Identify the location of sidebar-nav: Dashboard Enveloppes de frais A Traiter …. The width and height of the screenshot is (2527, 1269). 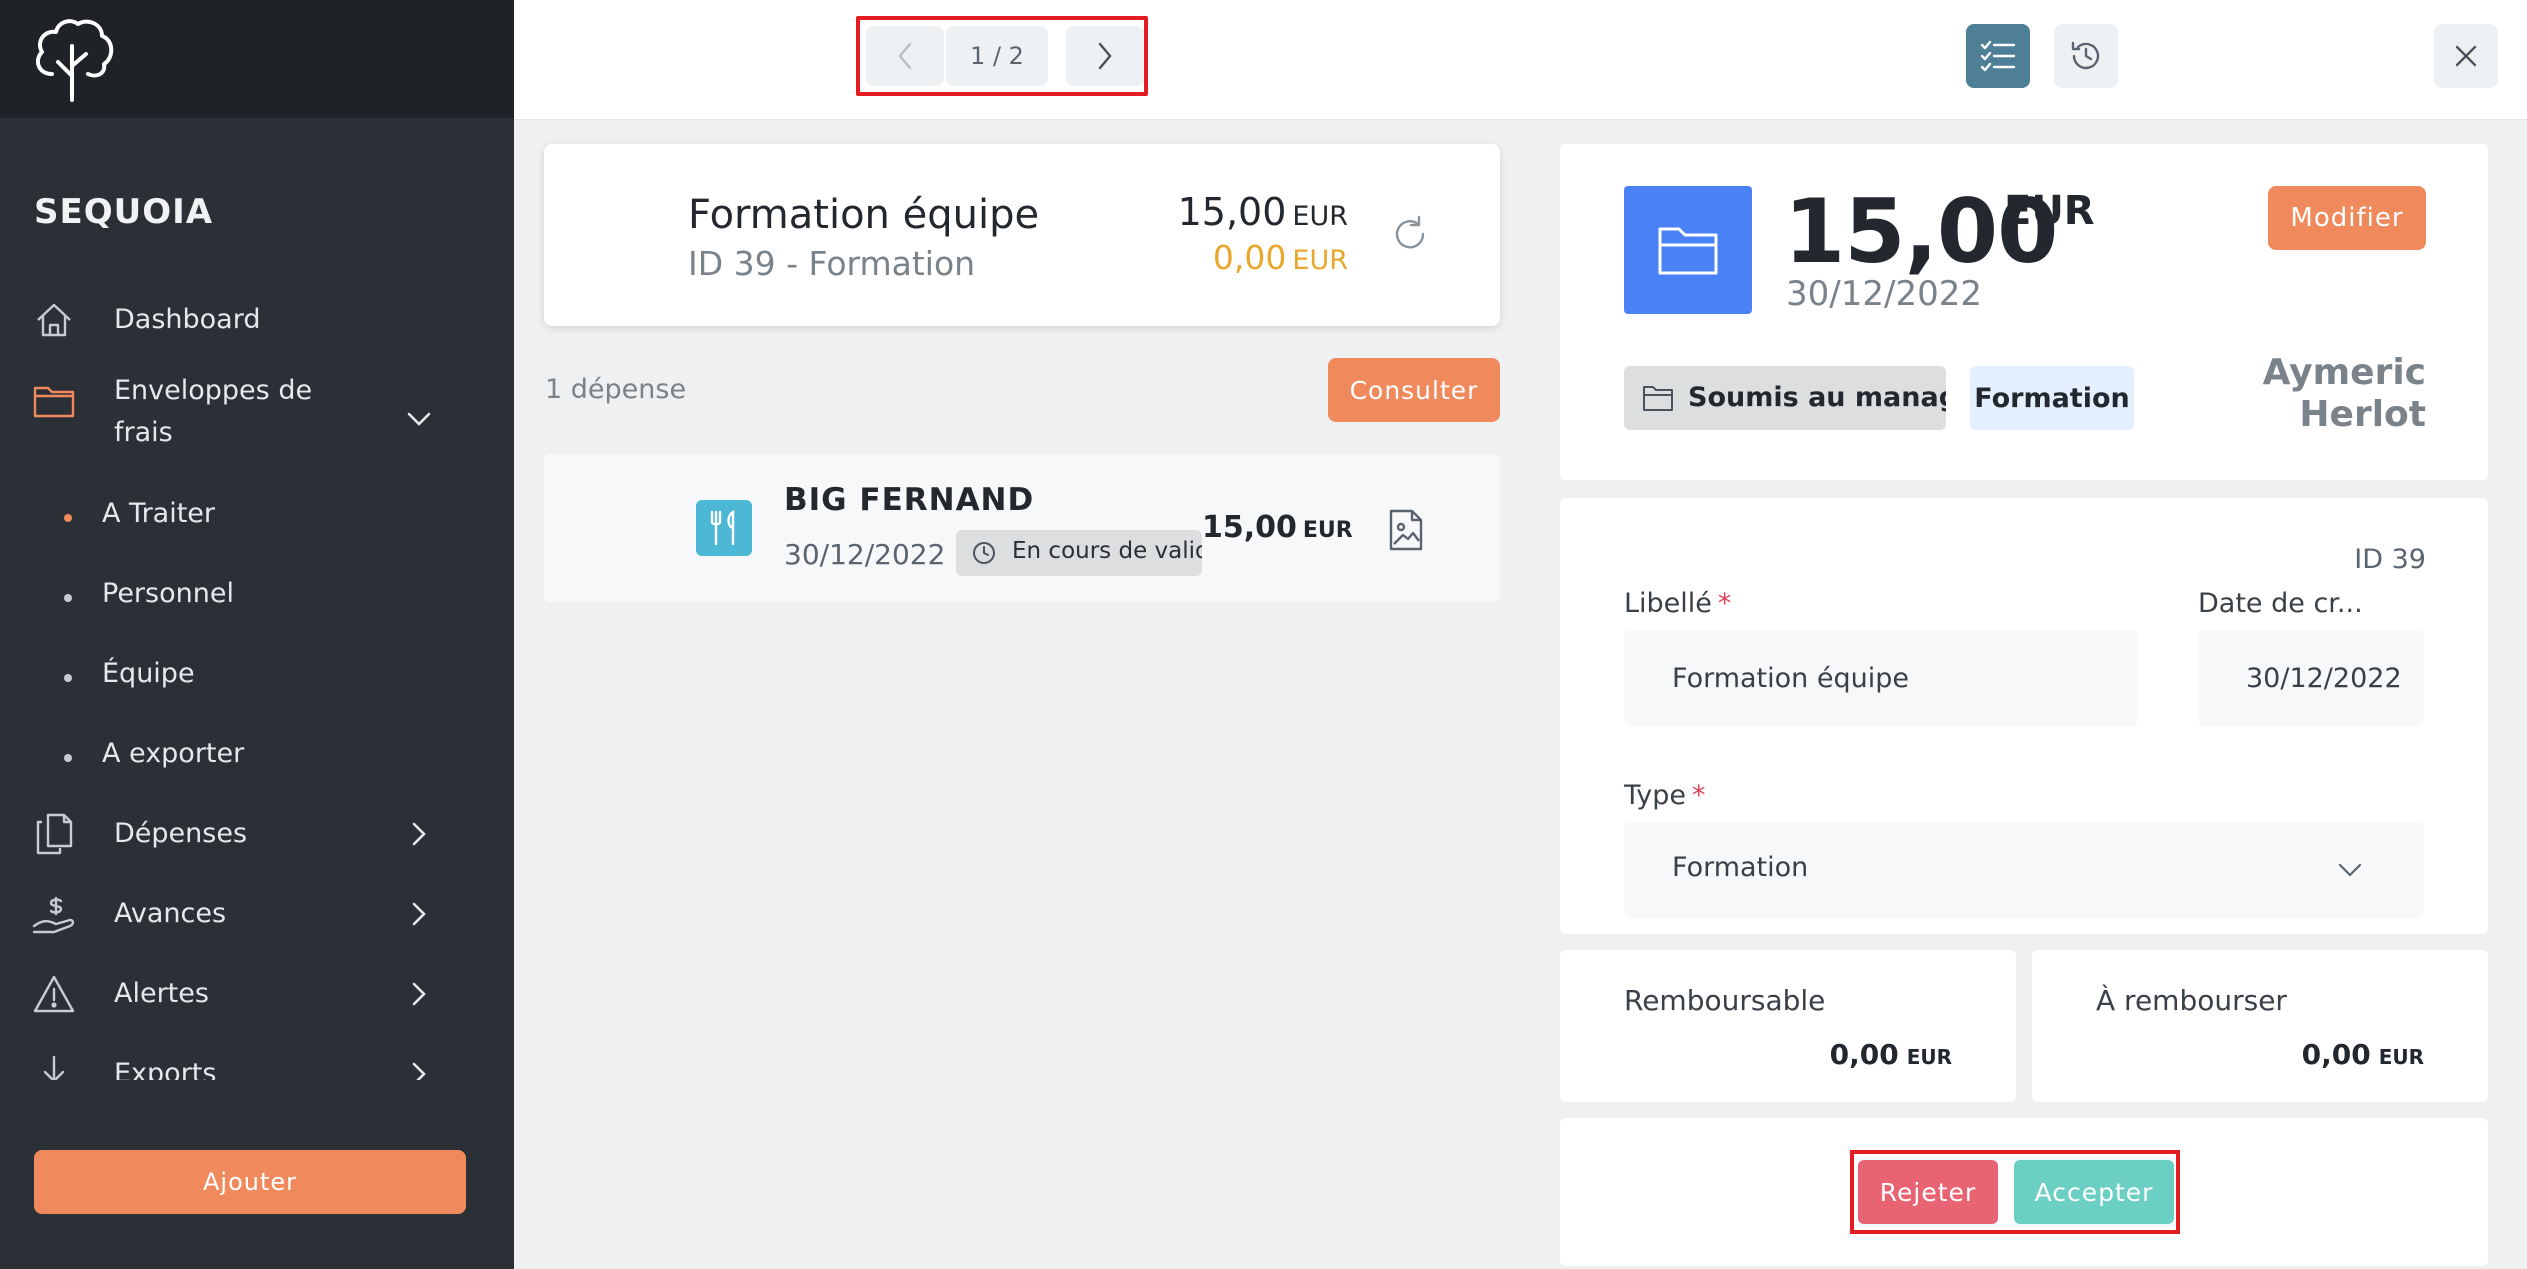
(257, 685).